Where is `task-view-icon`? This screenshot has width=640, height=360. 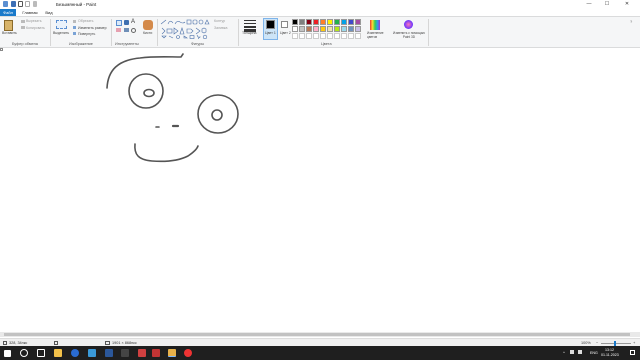 task-view-icon is located at coordinates (41, 353).